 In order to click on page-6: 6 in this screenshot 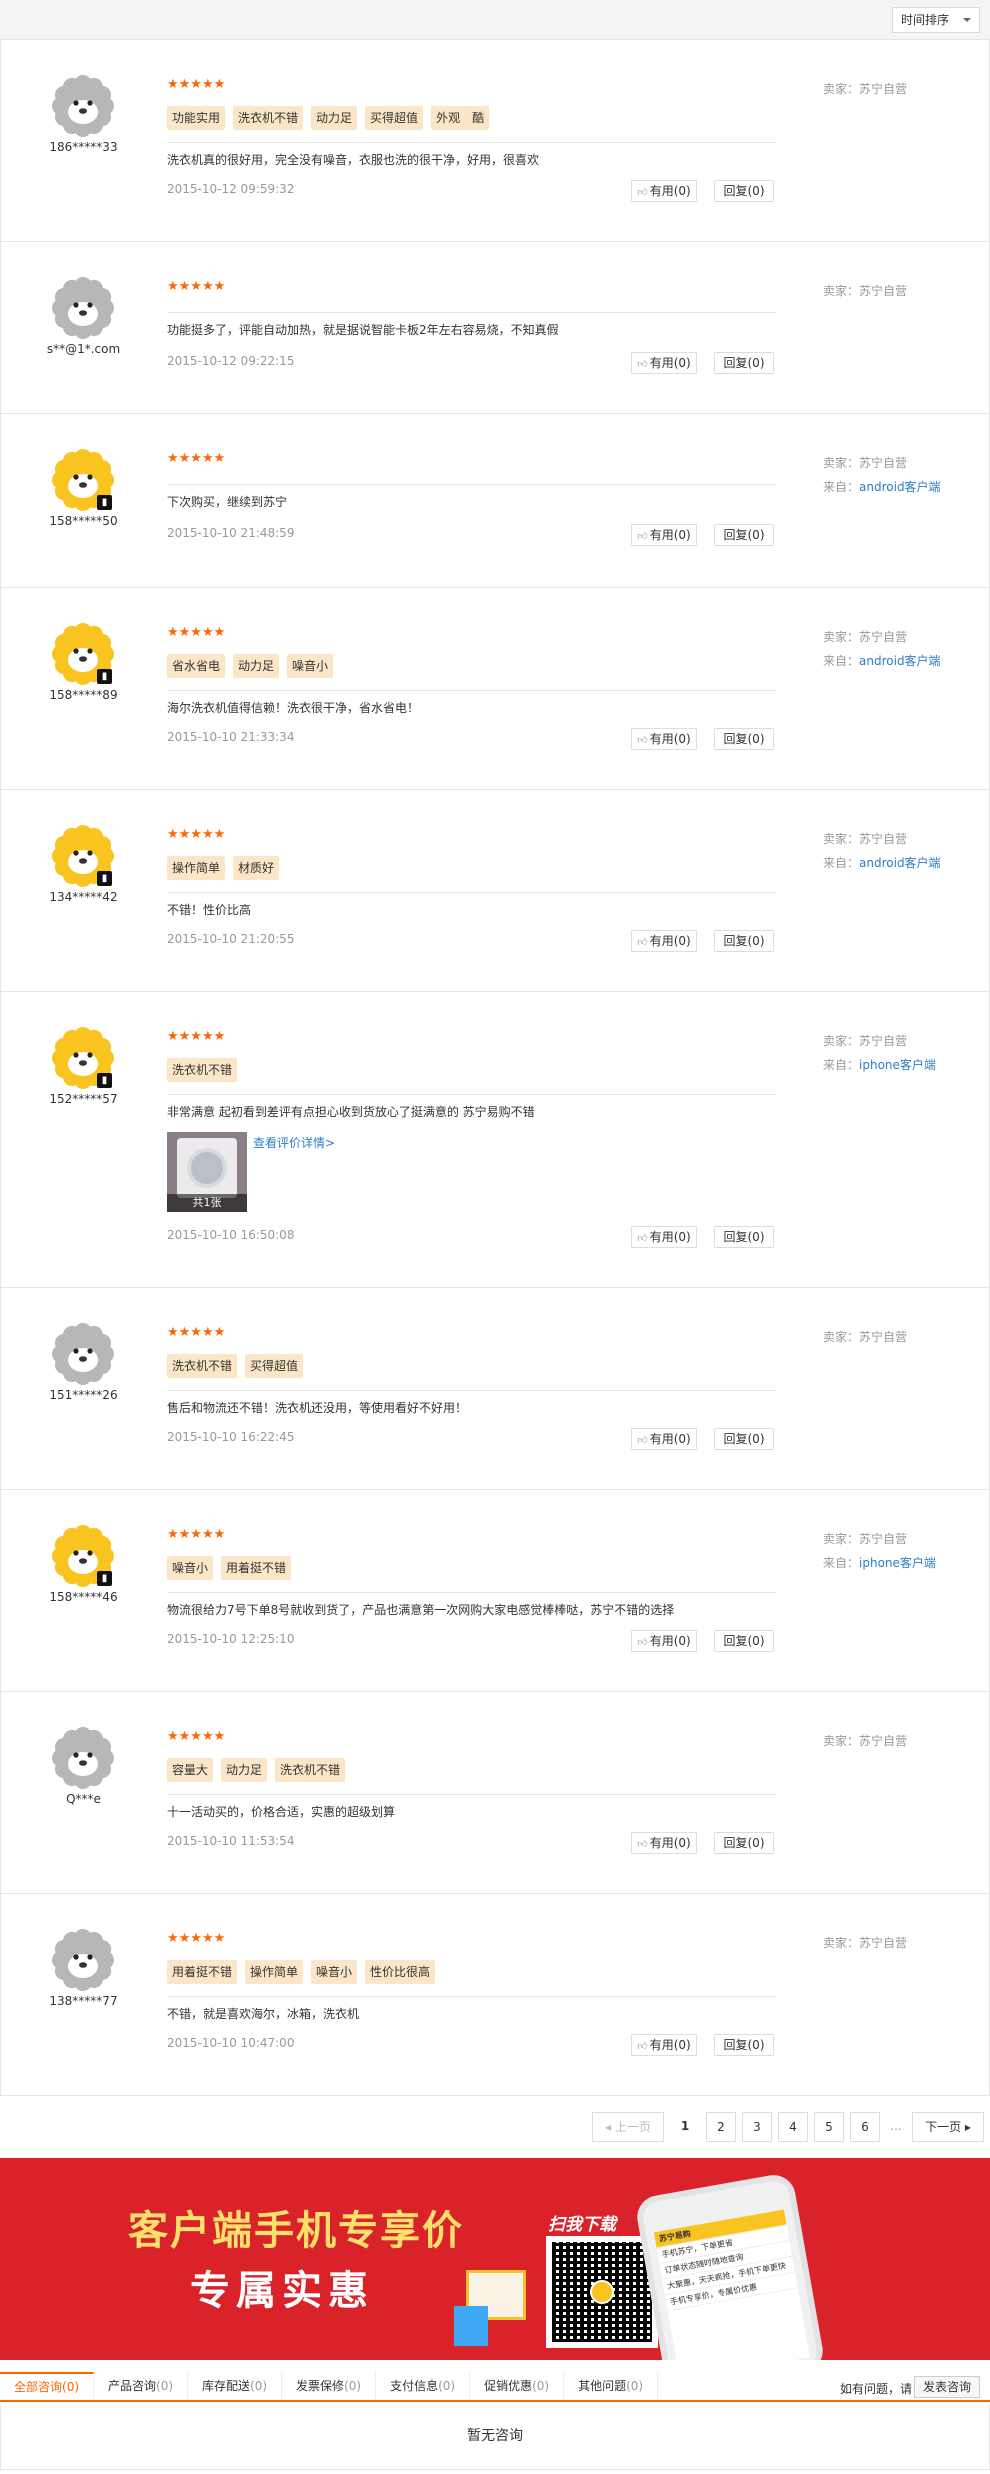, I will do `click(865, 2127)`.